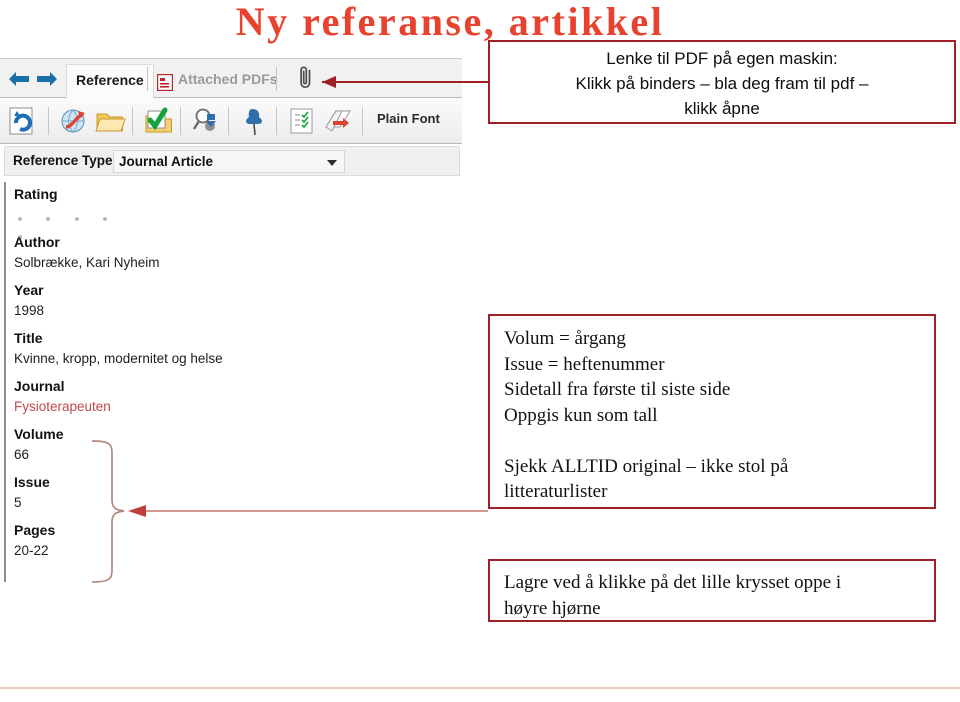  Describe the element at coordinates (74, 121) in the screenshot. I see `globe-link-icon` at that location.